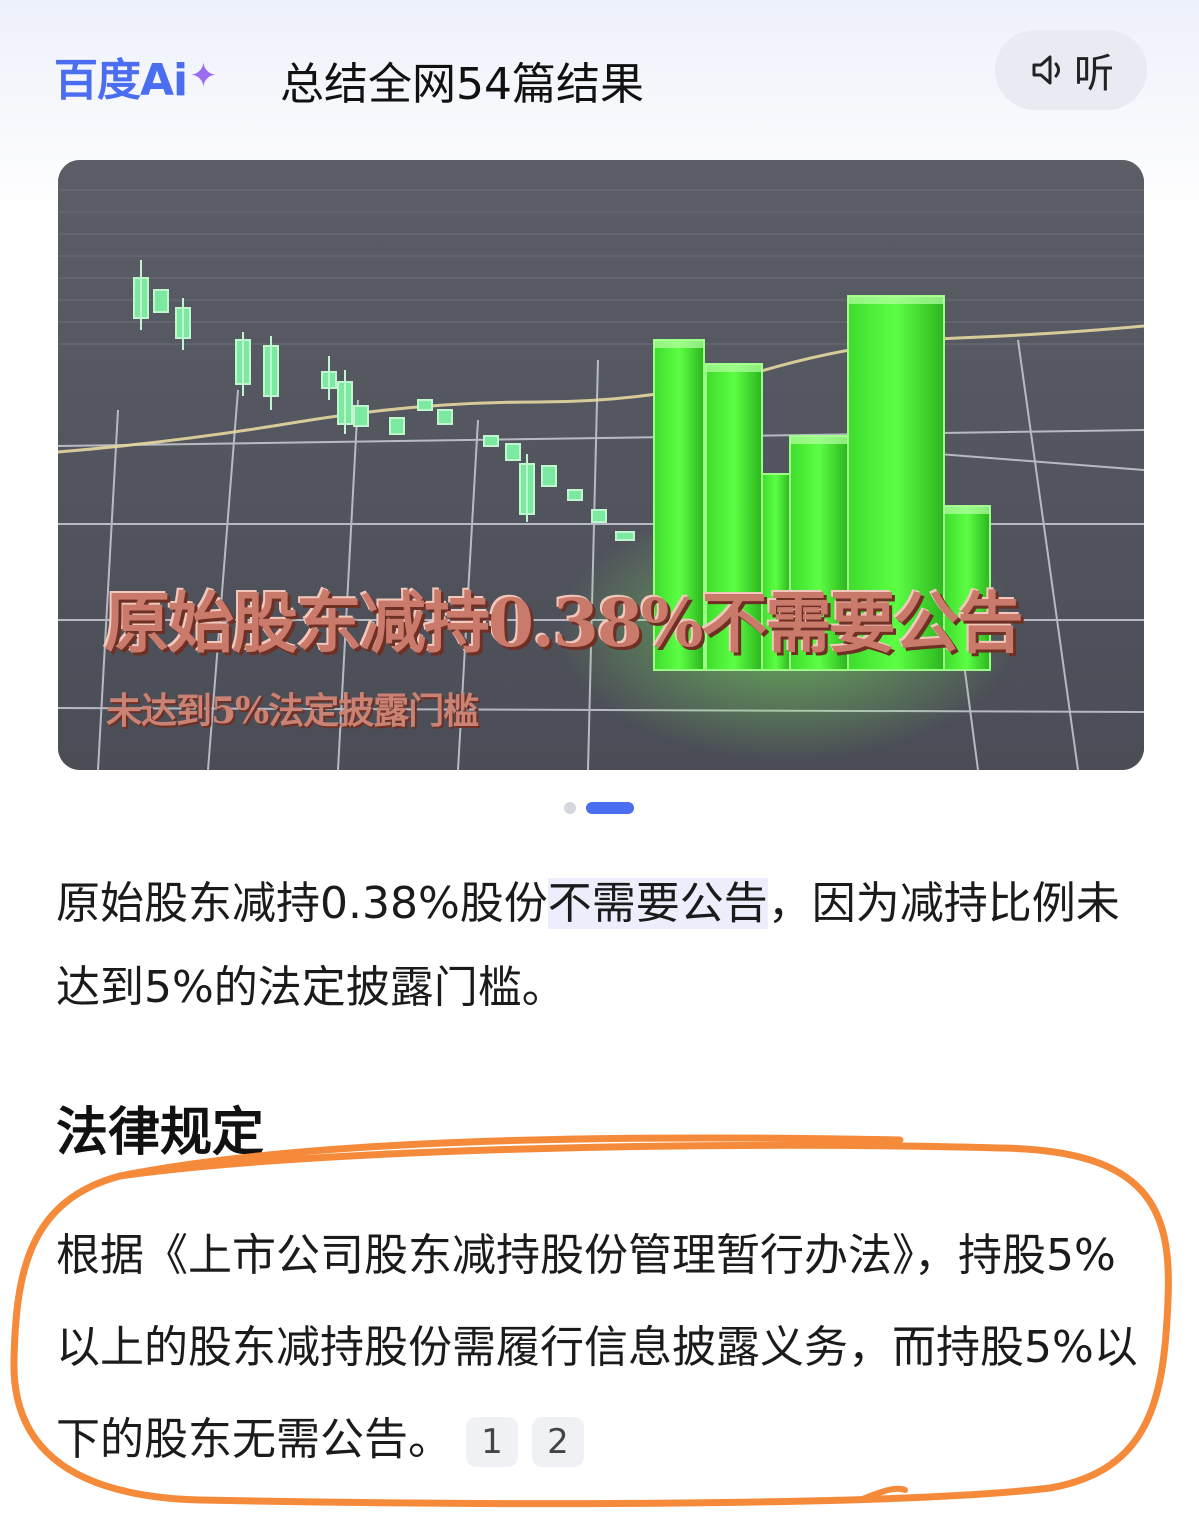  I want to click on listen-label: 听, so click(1094, 74).